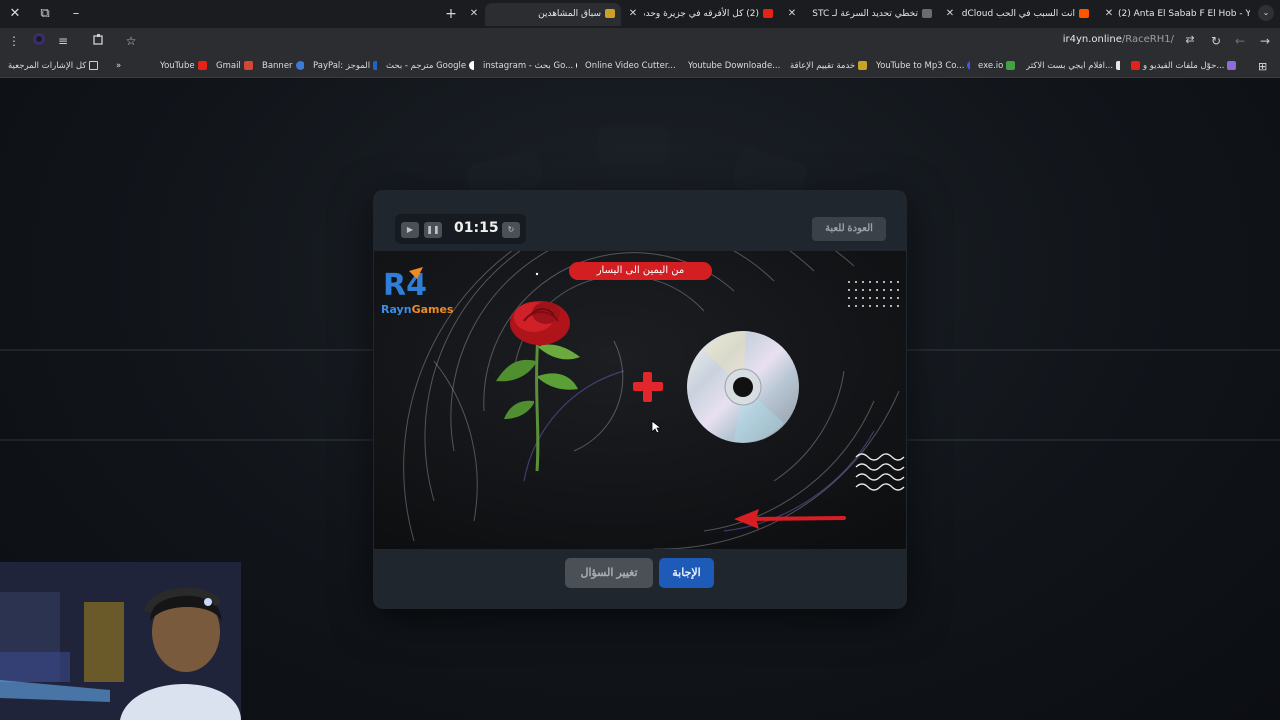 The height and width of the screenshot is (720, 1280). Describe the element at coordinates (537, 274) in the screenshot. I see `star-dot` at that location.